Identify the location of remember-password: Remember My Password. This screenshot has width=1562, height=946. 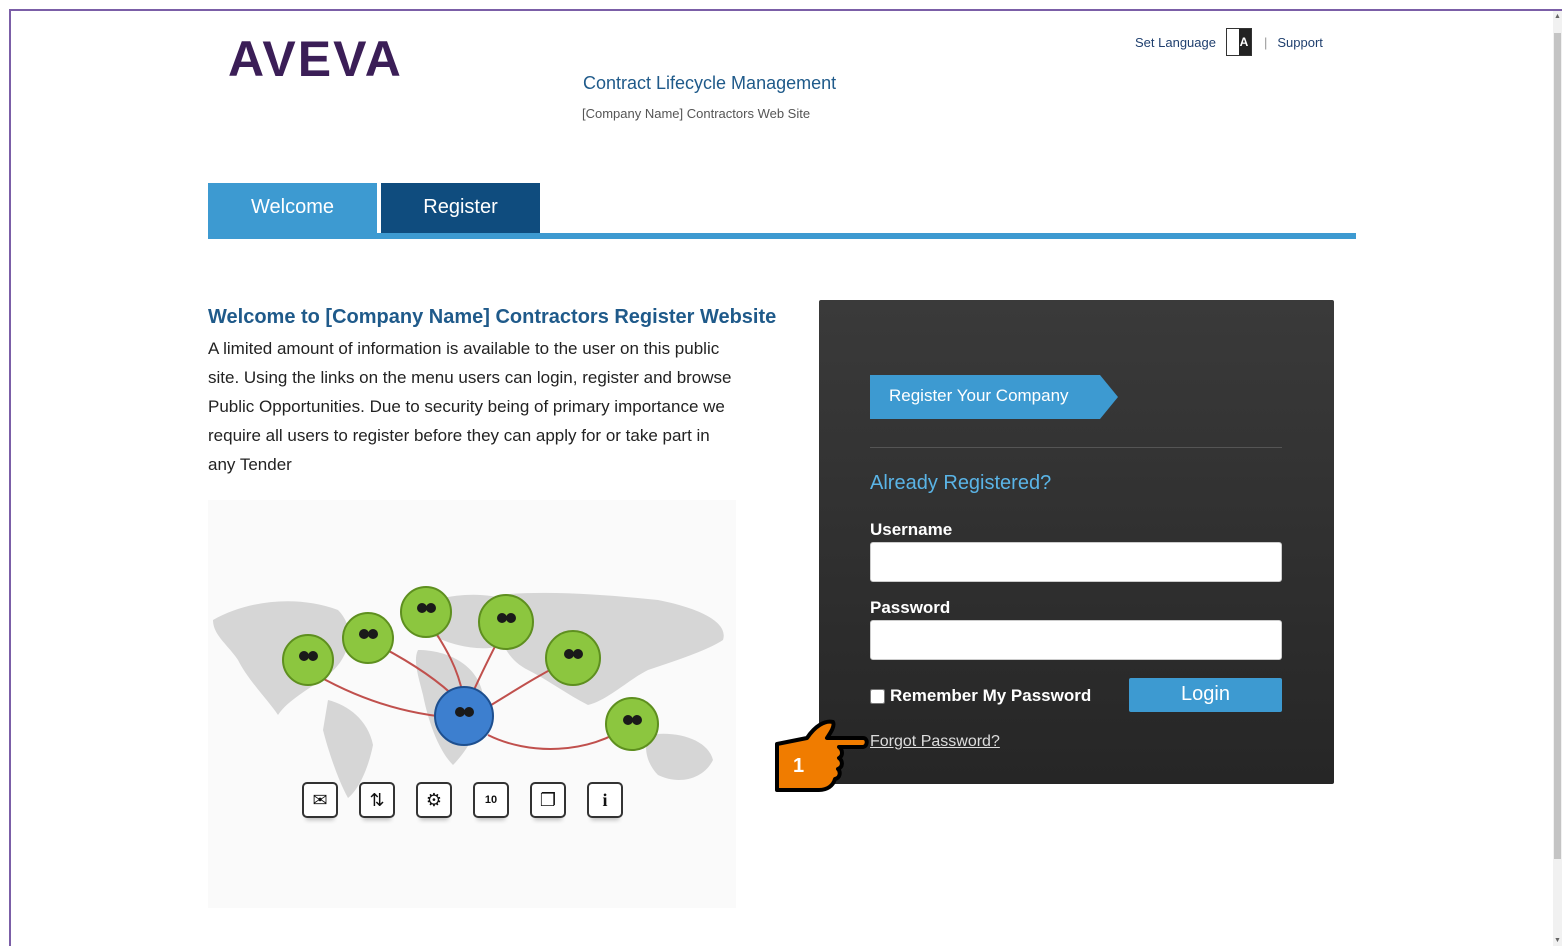
(980, 696).